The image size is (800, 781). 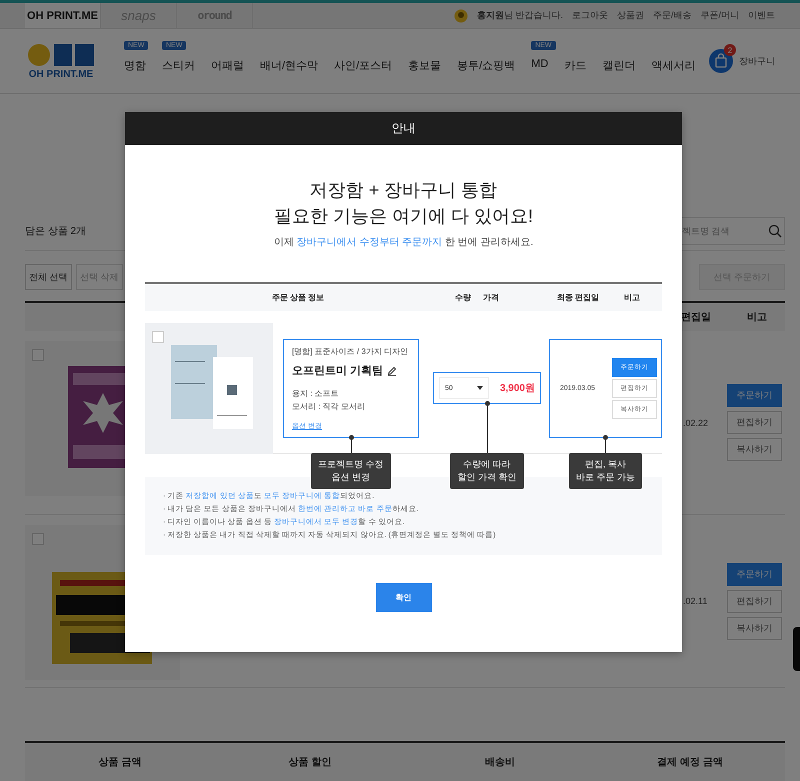 I want to click on menu-item: MD, so click(x=539, y=64).